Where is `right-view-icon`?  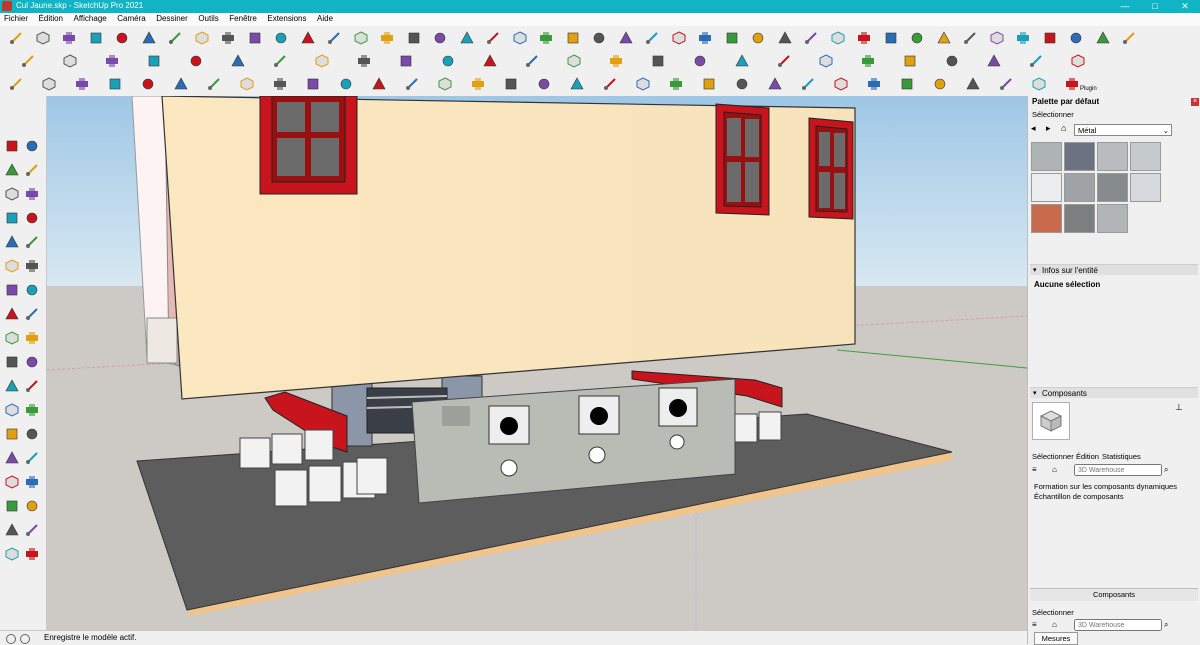 right-view-icon is located at coordinates (917, 38).